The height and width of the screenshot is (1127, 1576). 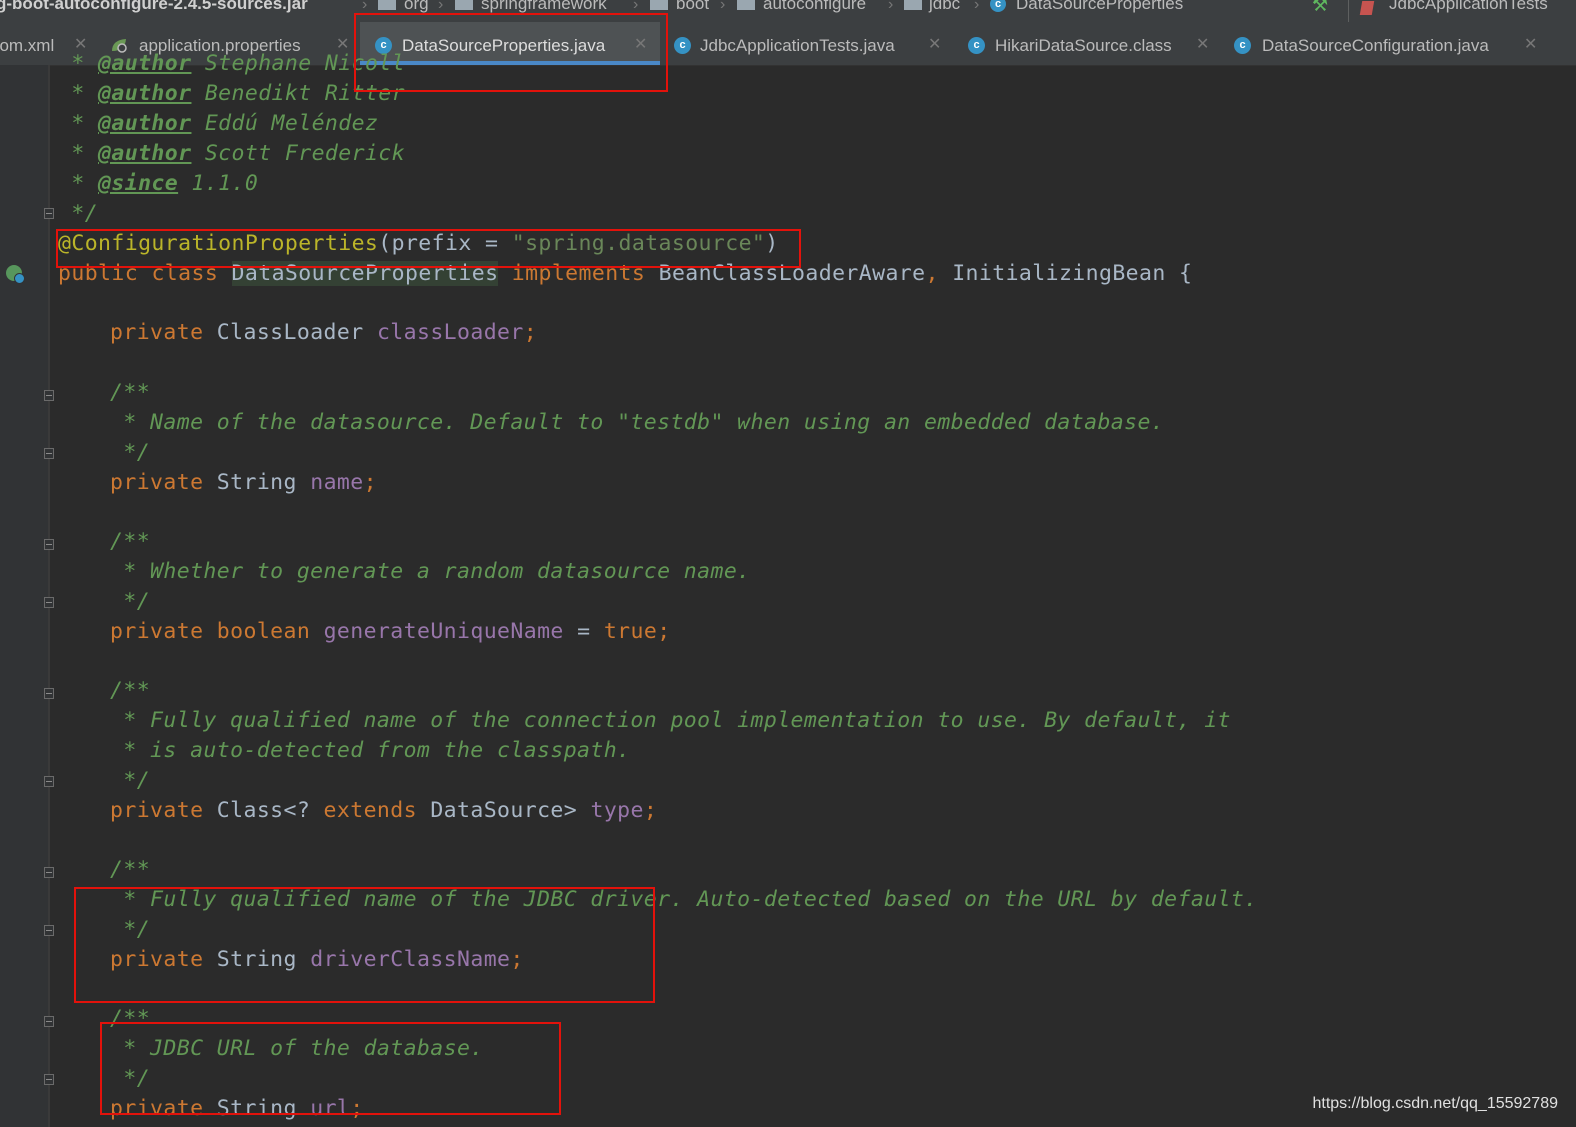 I want to click on highlight-box-url, so click(x=330, y=1068).